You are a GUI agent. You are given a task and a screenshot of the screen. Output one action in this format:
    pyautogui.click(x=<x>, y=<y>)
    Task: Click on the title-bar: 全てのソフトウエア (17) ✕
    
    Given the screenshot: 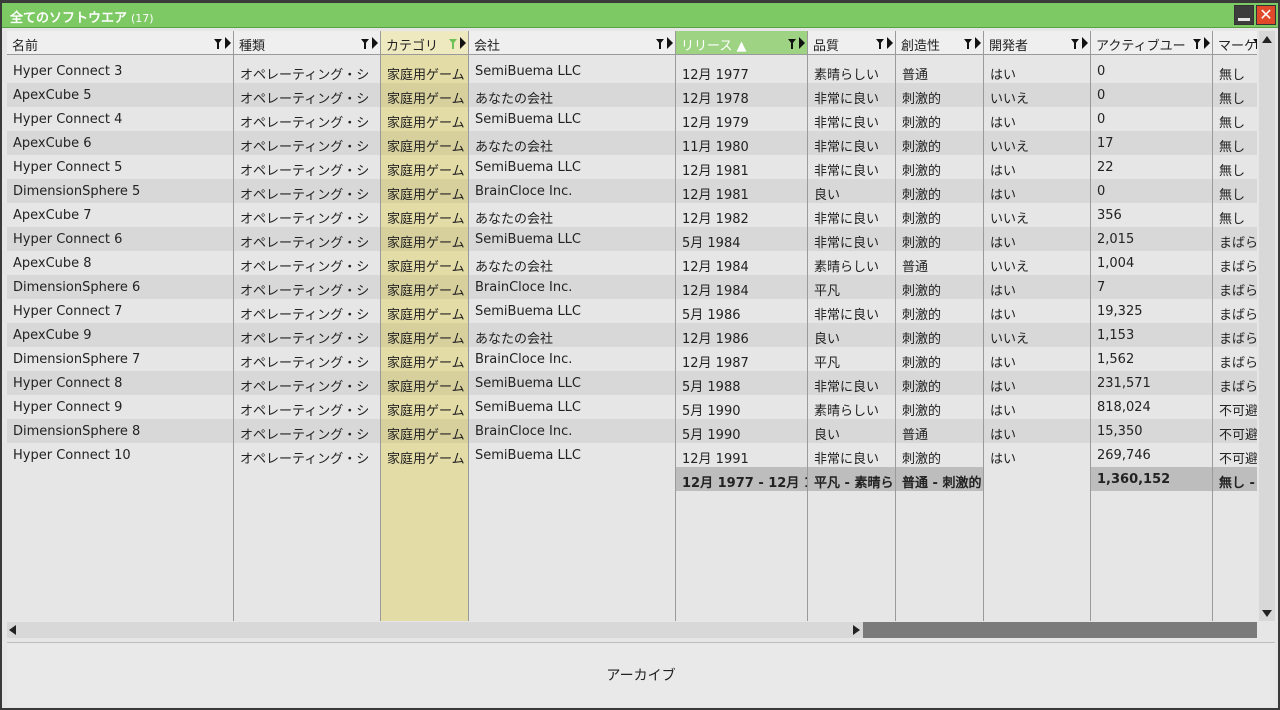 What is the action you would take?
    pyautogui.click(x=640, y=15)
    